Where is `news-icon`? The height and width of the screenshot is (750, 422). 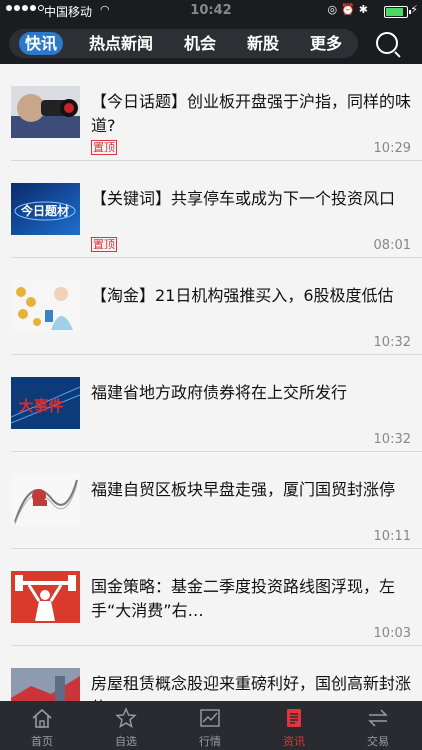
news-icon is located at coordinates (294, 718).